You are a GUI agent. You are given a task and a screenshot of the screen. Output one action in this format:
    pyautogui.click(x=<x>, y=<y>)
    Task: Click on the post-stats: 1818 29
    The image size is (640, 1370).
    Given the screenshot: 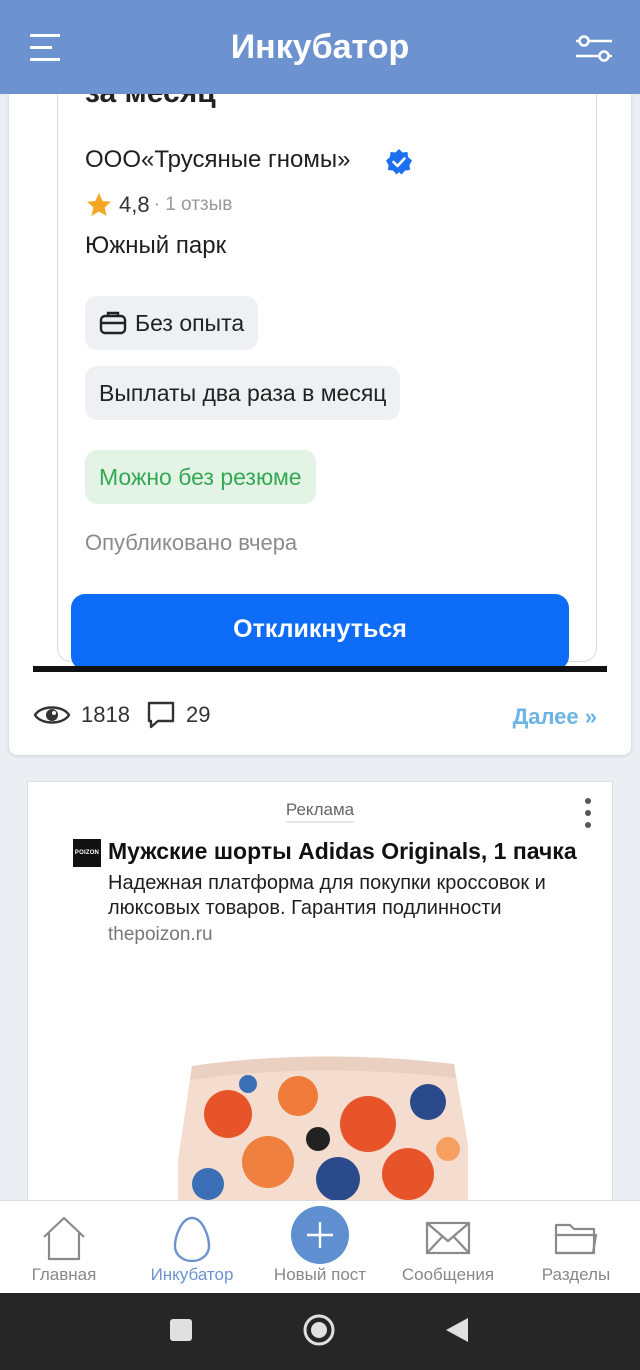 What is the action you would take?
    pyautogui.click(x=129, y=715)
    